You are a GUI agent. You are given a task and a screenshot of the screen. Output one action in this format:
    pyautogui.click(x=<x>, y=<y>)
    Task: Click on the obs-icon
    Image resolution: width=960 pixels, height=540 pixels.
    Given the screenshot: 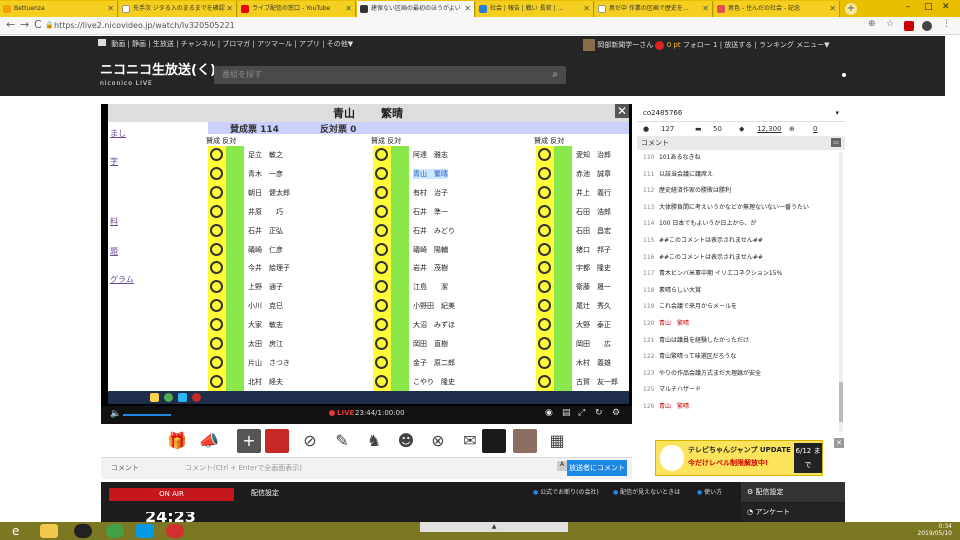 What is the action you would take?
    pyautogui.click(x=83, y=531)
    